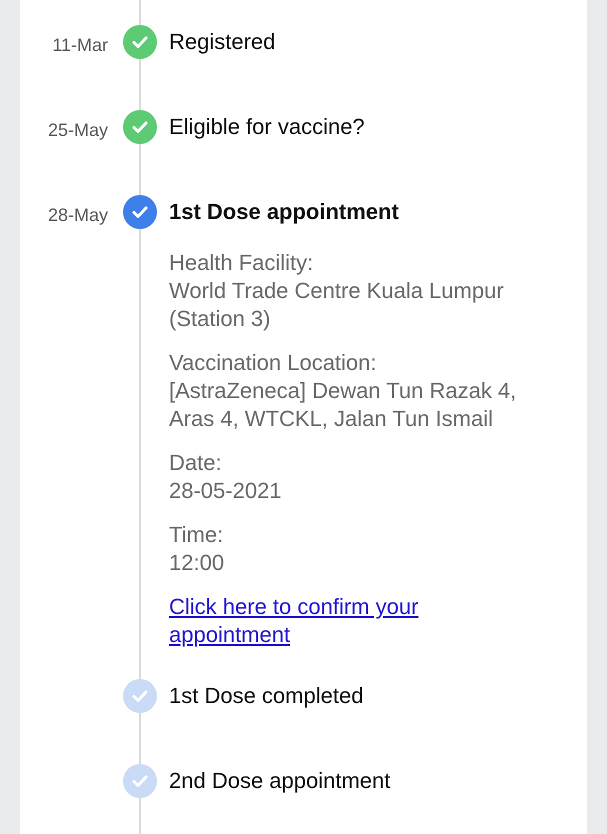 The image size is (607, 834). What do you see at coordinates (267, 127) in the screenshot?
I see `step-title: Eligible for vaccine?` at bounding box center [267, 127].